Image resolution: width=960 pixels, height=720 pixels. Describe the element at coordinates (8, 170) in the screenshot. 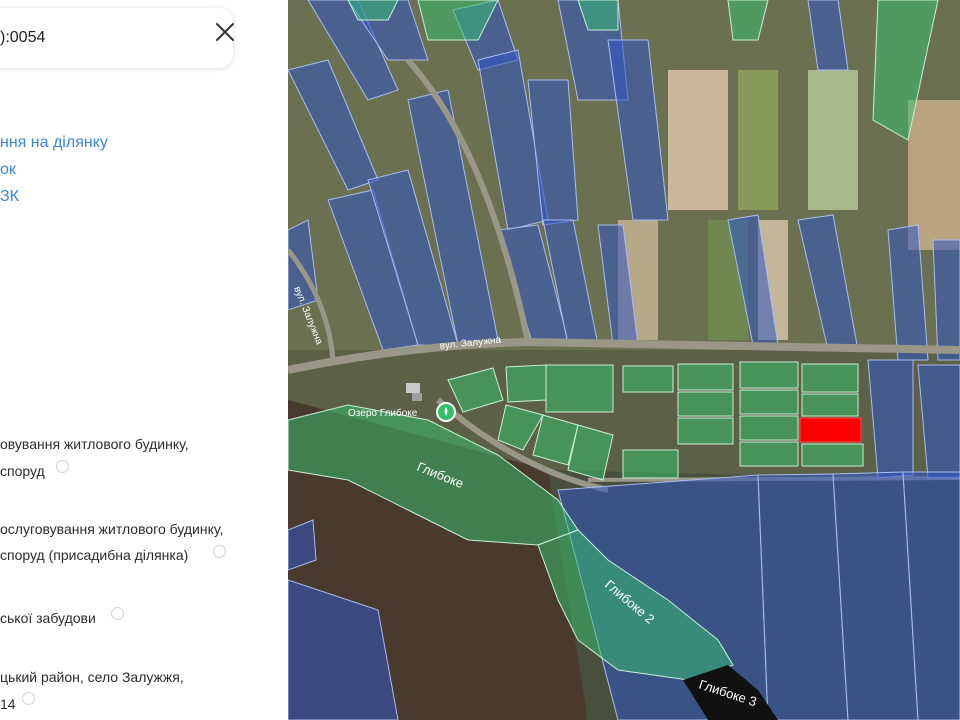

I see `link-extract: ок` at that location.